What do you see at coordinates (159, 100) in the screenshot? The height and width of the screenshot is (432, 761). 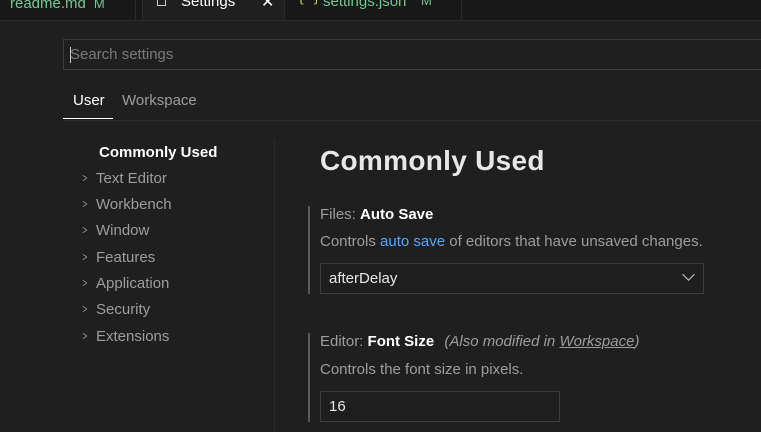 I see `tab-workspace-scope: Workspace` at bounding box center [159, 100].